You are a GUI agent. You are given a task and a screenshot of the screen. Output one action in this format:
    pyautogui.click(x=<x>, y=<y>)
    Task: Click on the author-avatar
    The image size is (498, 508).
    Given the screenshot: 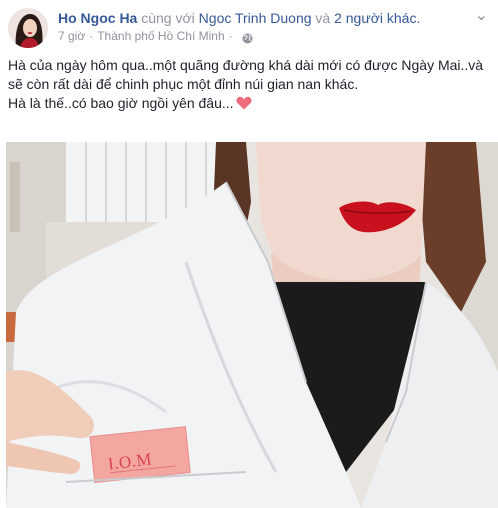 What is the action you would take?
    pyautogui.click(x=28, y=28)
    